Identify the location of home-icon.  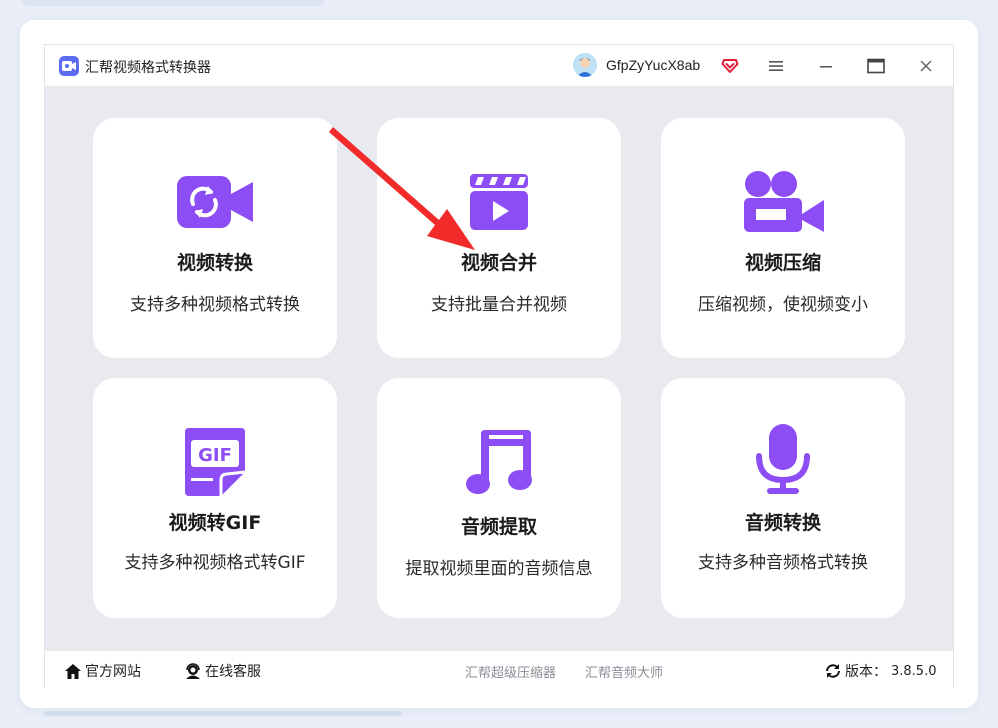
(73, 671).